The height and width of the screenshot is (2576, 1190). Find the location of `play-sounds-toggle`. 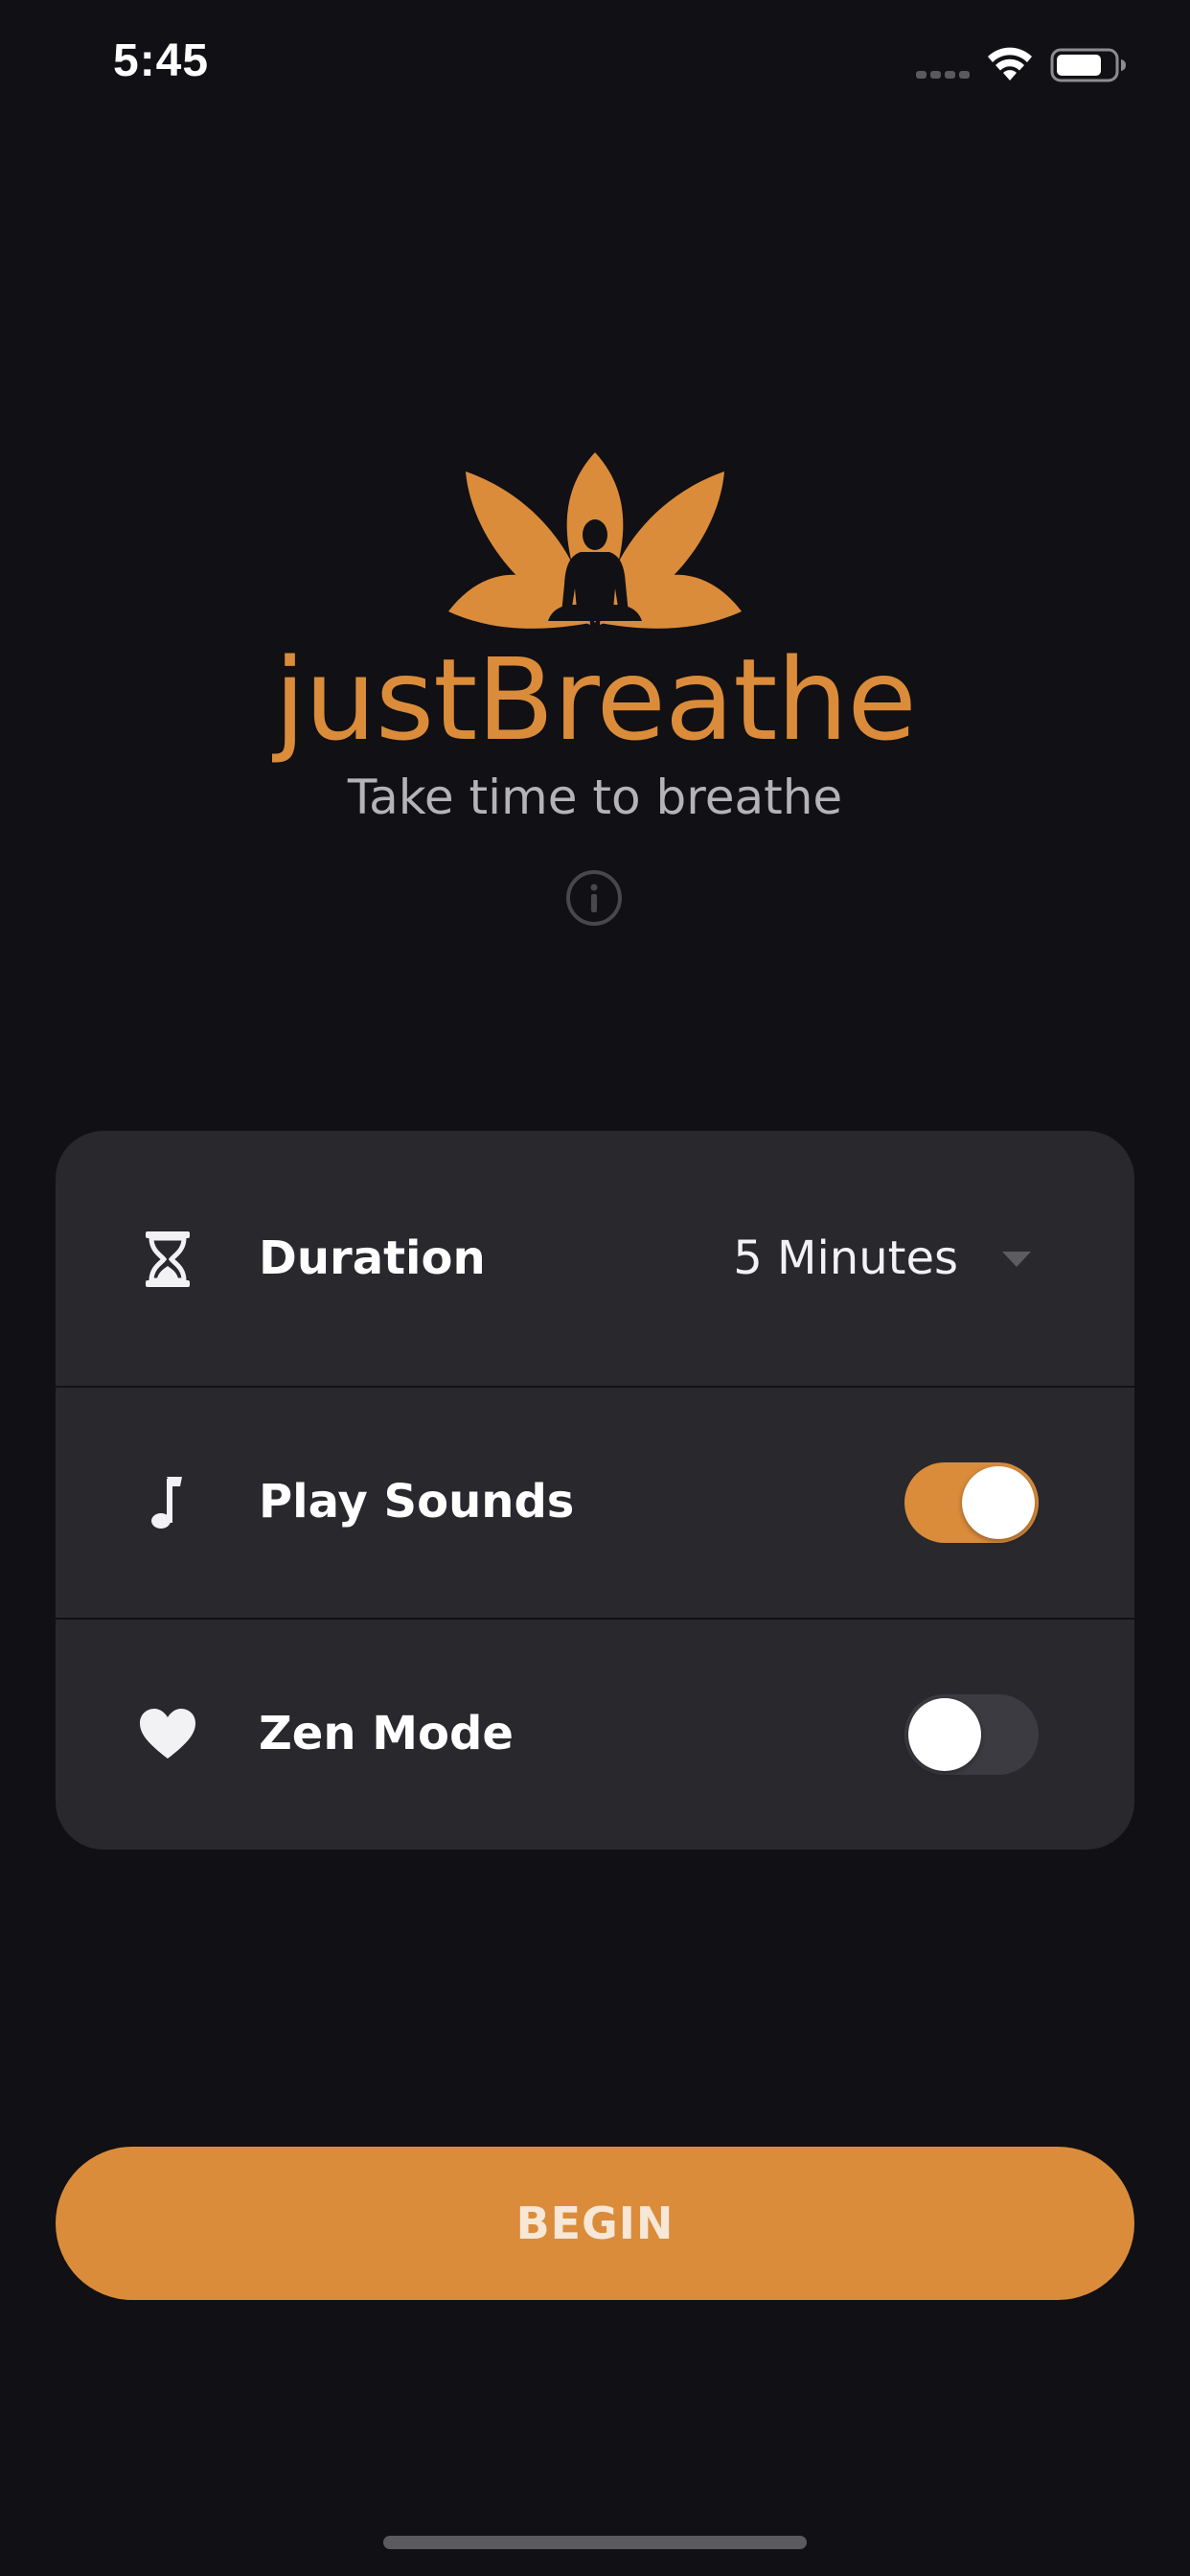

play-sounds-toggle is located at coordinates (972, 1502).